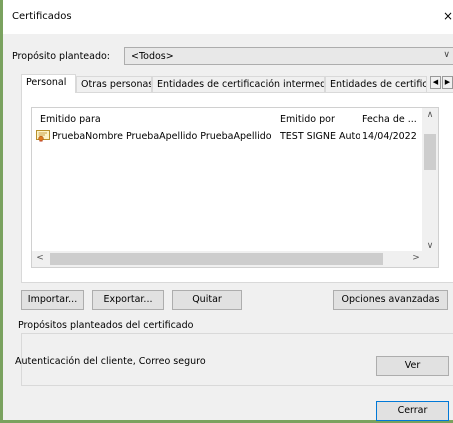  What do you see at coordinates (447, 16) in the screenshot?
I see `close-icon: ×` at bounding box center [447, 16].